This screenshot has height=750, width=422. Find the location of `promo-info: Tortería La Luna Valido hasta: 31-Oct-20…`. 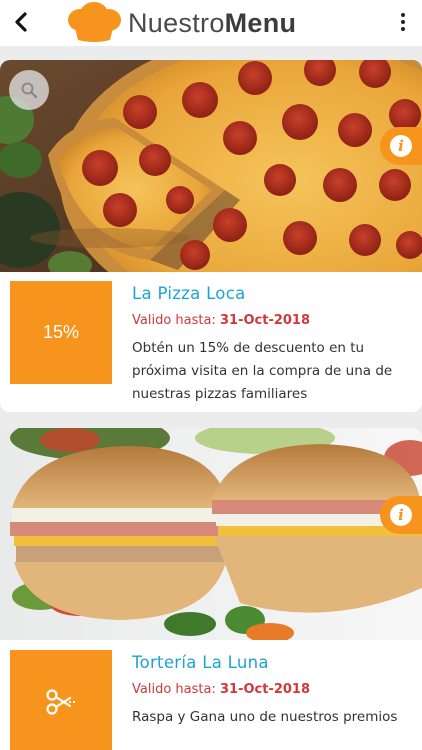

promo-info: Tortería La Luna Valido hasta: 31-Oct-20… is located at coordinates (272, 691).